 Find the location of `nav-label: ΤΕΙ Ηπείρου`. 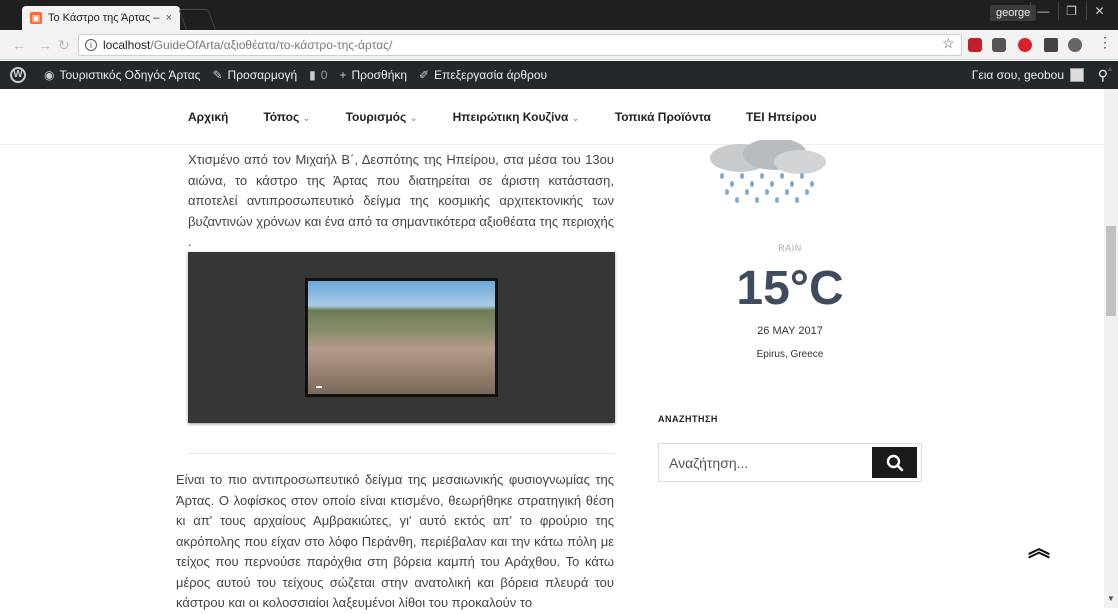

nav-label: ΤΕΙ Ηπείρου is located at coordinates (781, 116).